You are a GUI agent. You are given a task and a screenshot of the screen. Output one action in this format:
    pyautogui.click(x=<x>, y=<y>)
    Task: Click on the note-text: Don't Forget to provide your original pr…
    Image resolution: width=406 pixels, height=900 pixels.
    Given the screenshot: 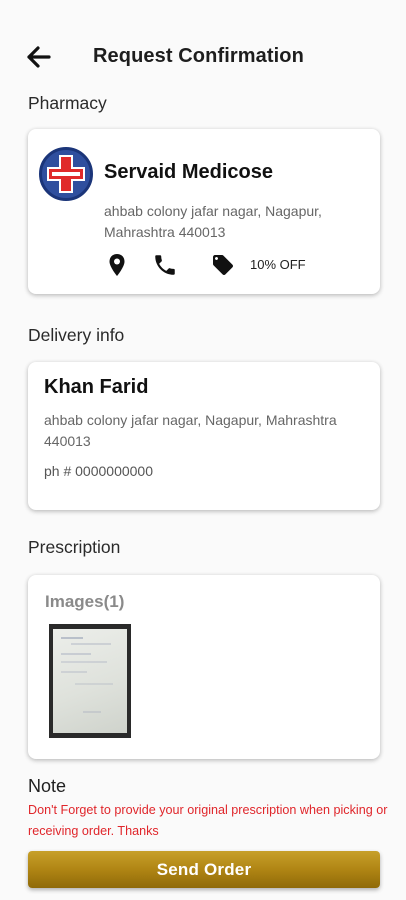 What is the action you would take?
    pyautogui.click(x=208, y=820)
    